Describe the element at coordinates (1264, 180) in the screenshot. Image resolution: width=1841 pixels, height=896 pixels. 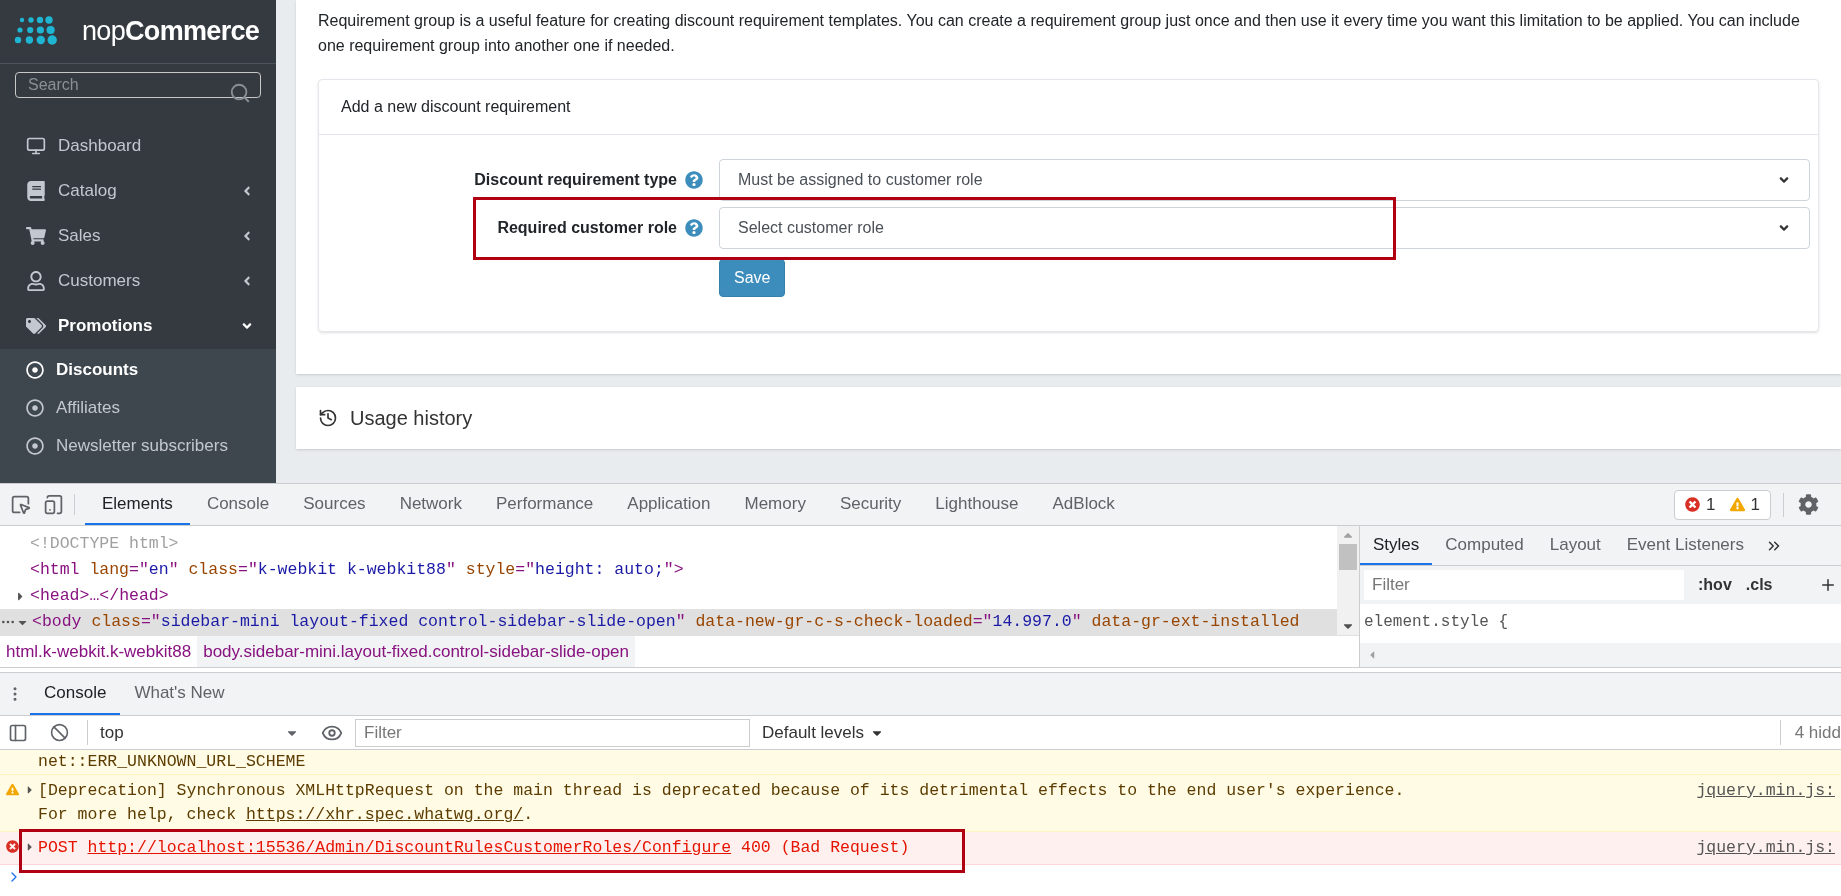
I see `select-field: Must be assigned to customer role` at that location.